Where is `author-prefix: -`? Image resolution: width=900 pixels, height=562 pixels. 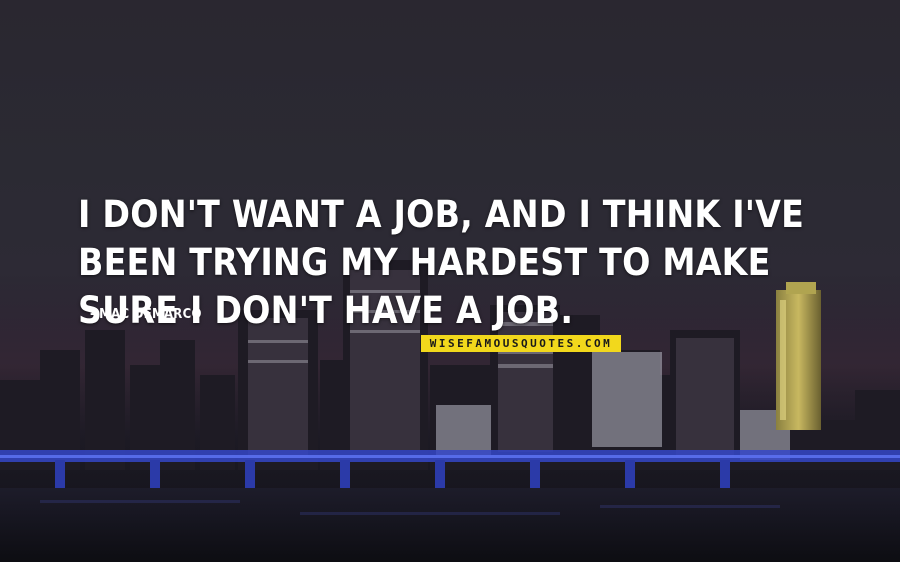 author-prefix: - is located at coordinates (93, 314).